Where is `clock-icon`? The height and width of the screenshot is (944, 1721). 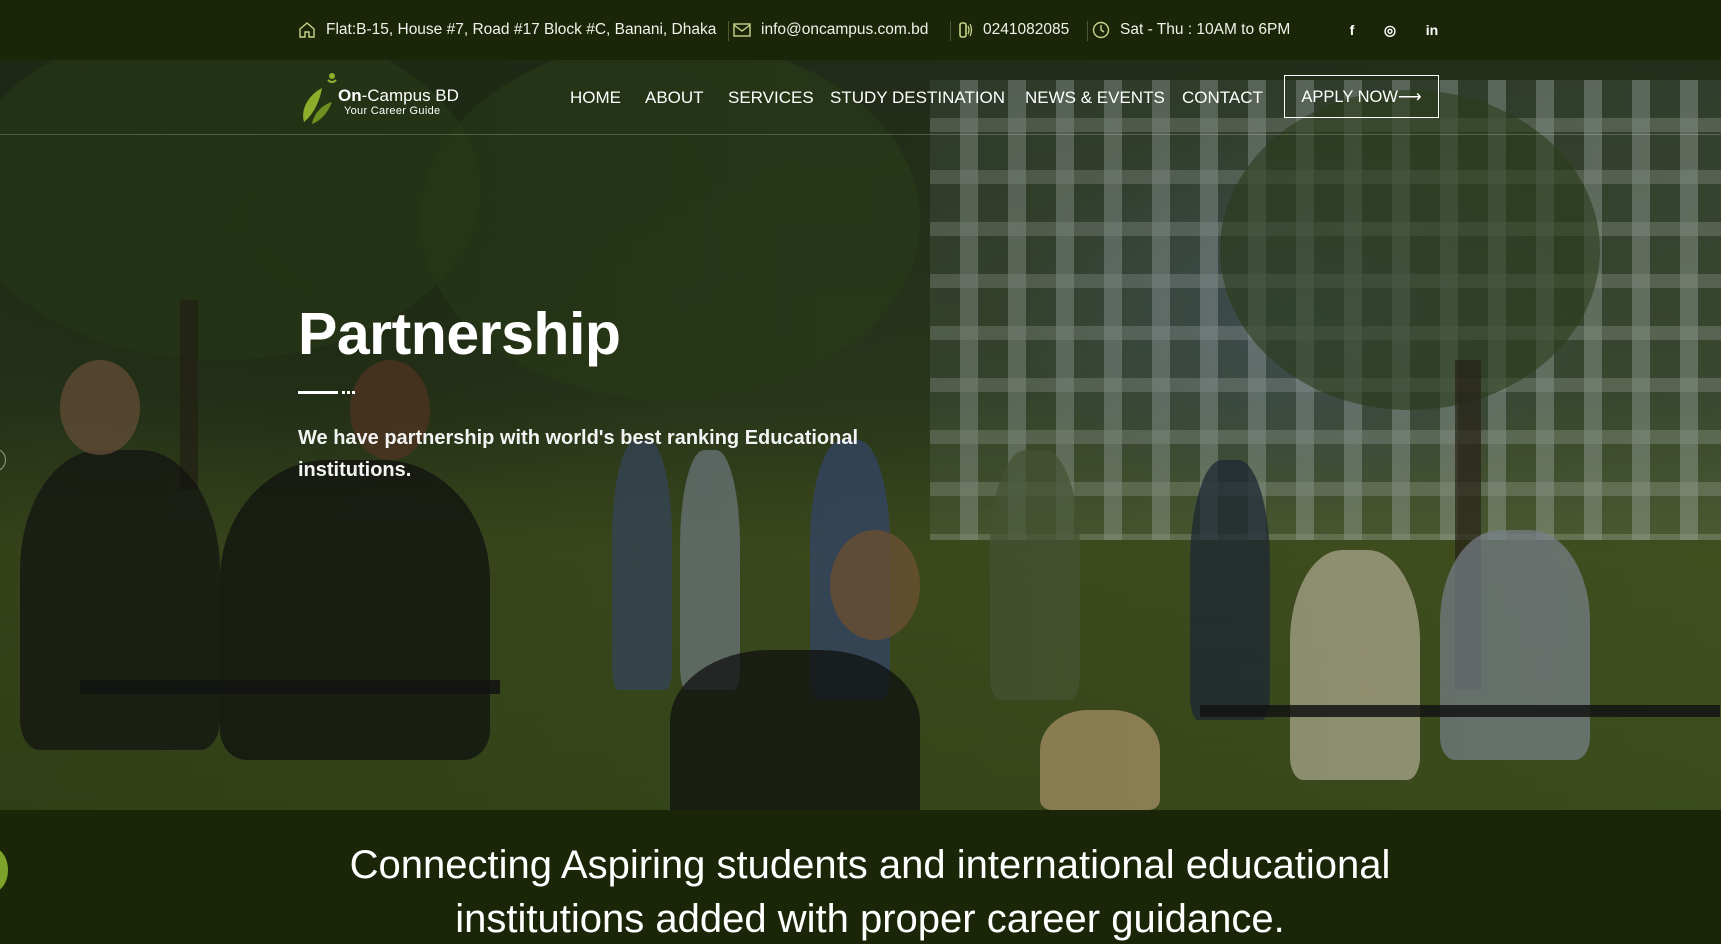 clock-icon is located at coordinates (1101, 30).